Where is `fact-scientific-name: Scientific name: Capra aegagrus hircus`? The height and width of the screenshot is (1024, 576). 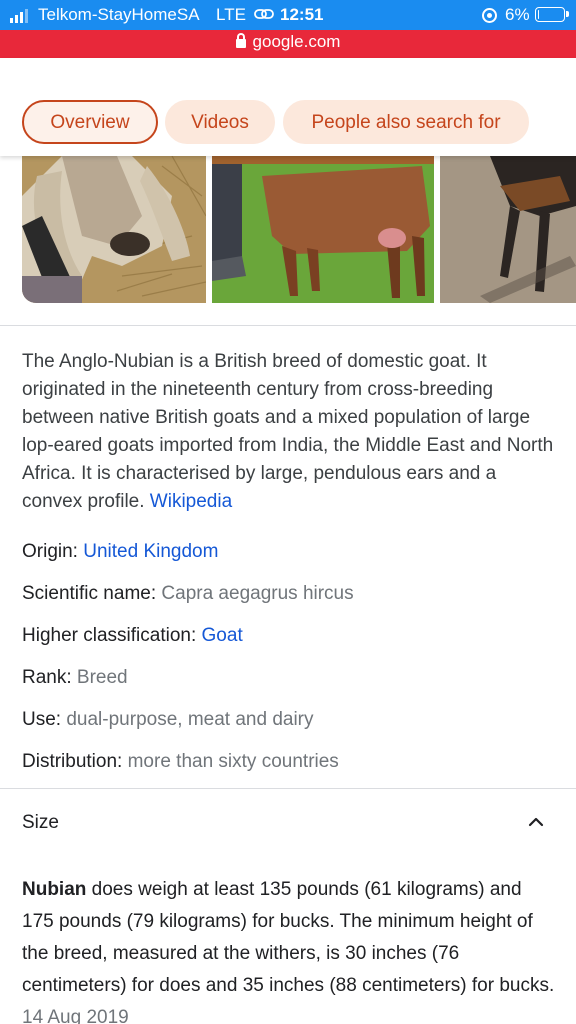 fact-scientific-name: Scientific name: Capra aegagrus hircus is located at coordinates (188, 594).